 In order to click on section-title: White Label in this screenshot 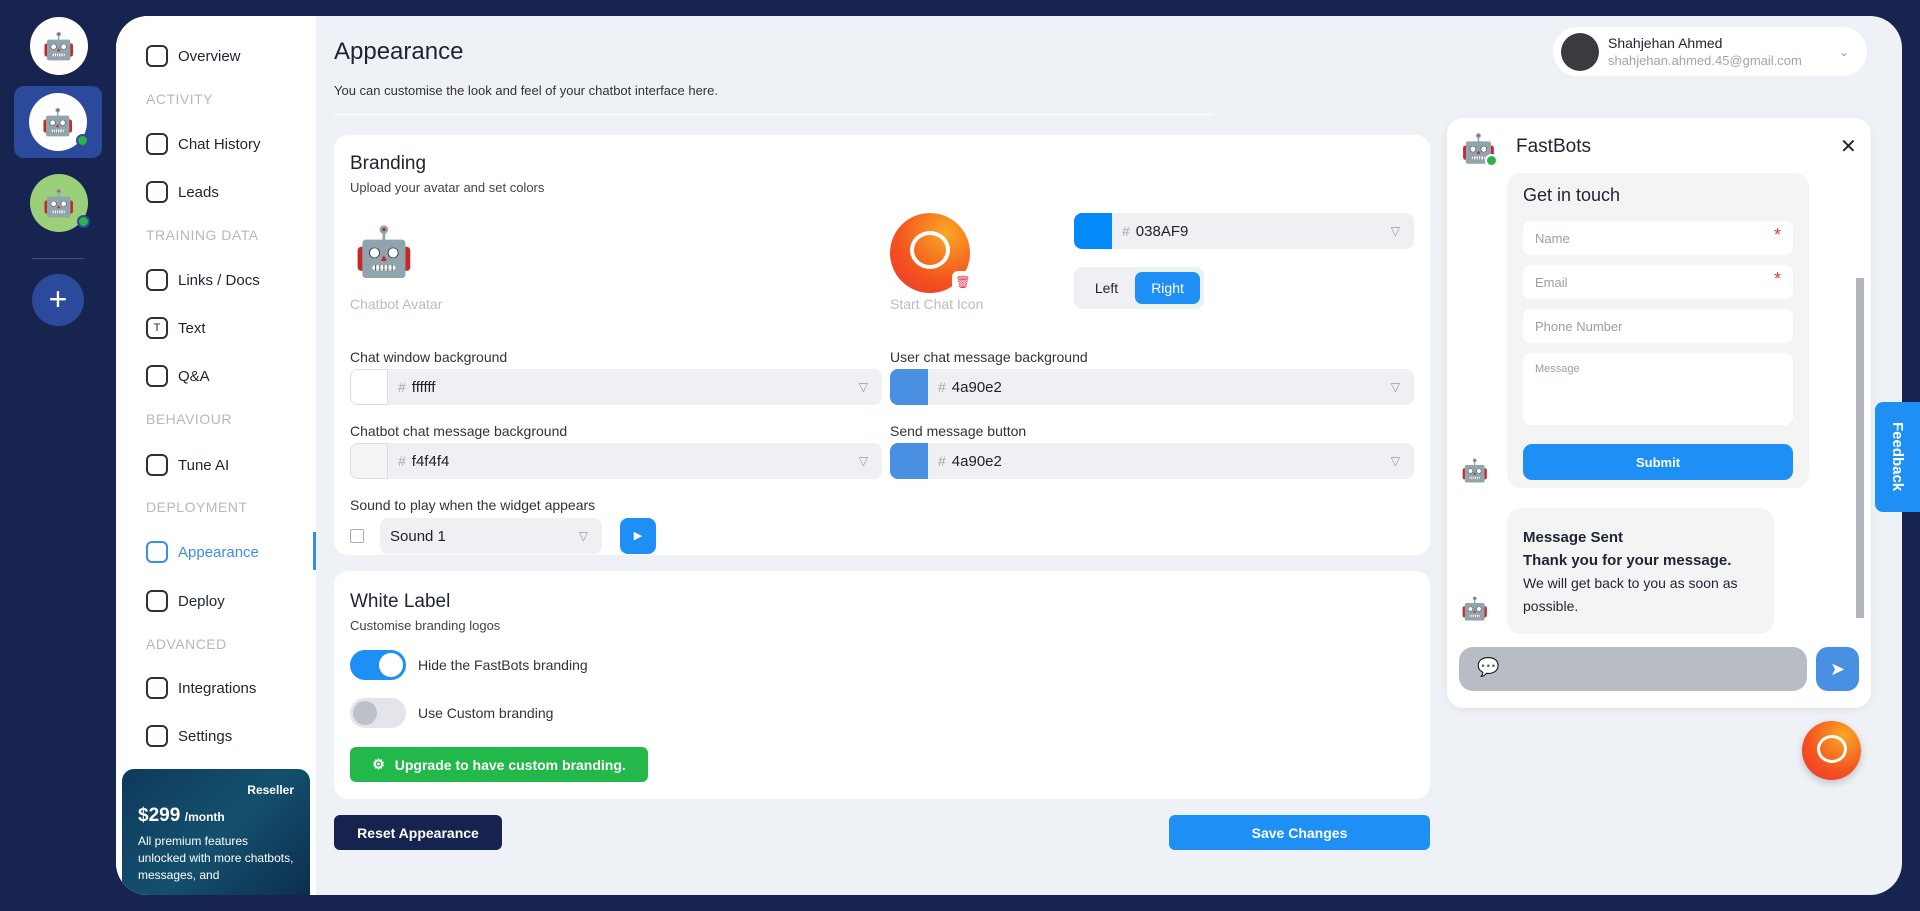, I will do `click(400, 601)`.